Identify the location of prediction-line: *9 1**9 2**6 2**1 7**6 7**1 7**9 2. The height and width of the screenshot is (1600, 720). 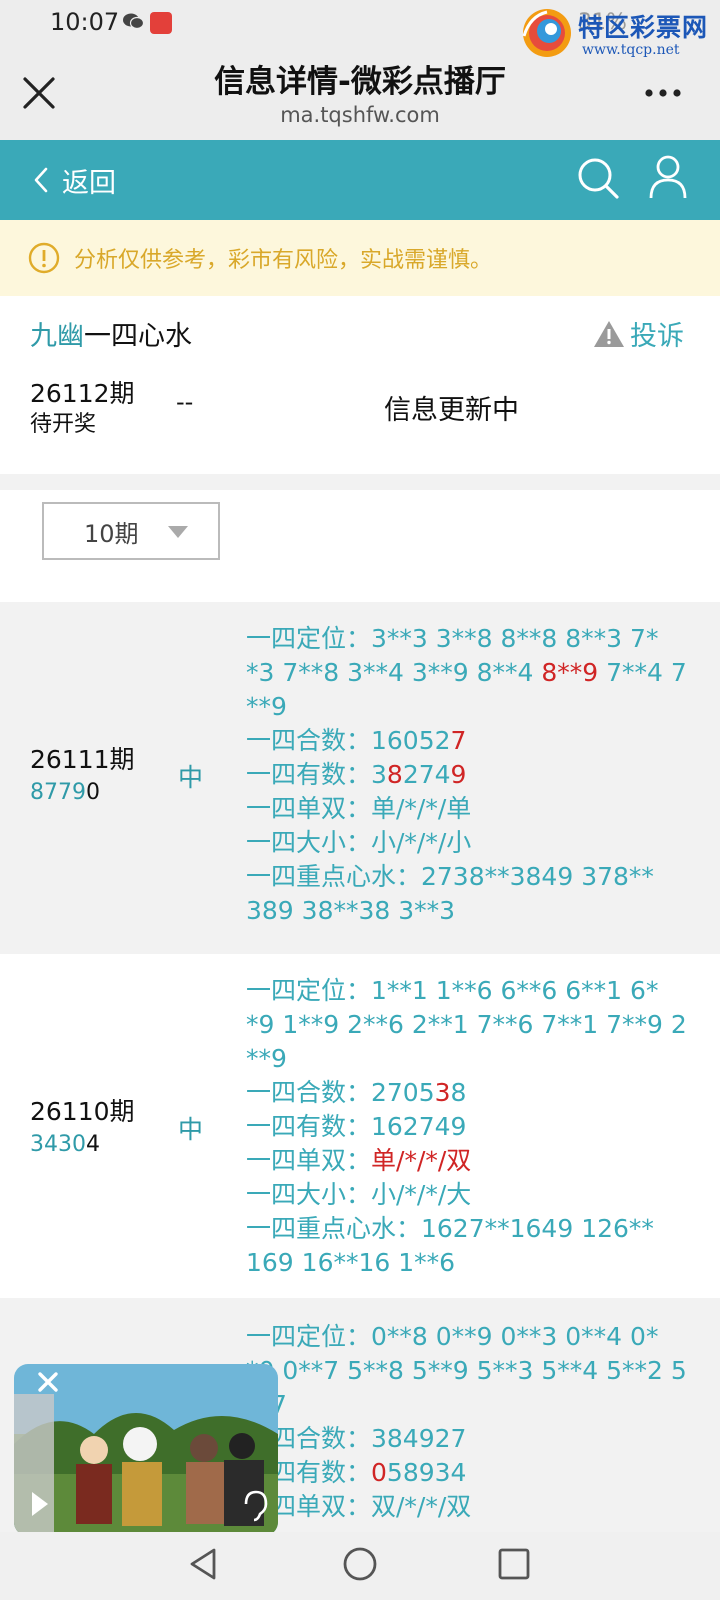
(470, 1025).